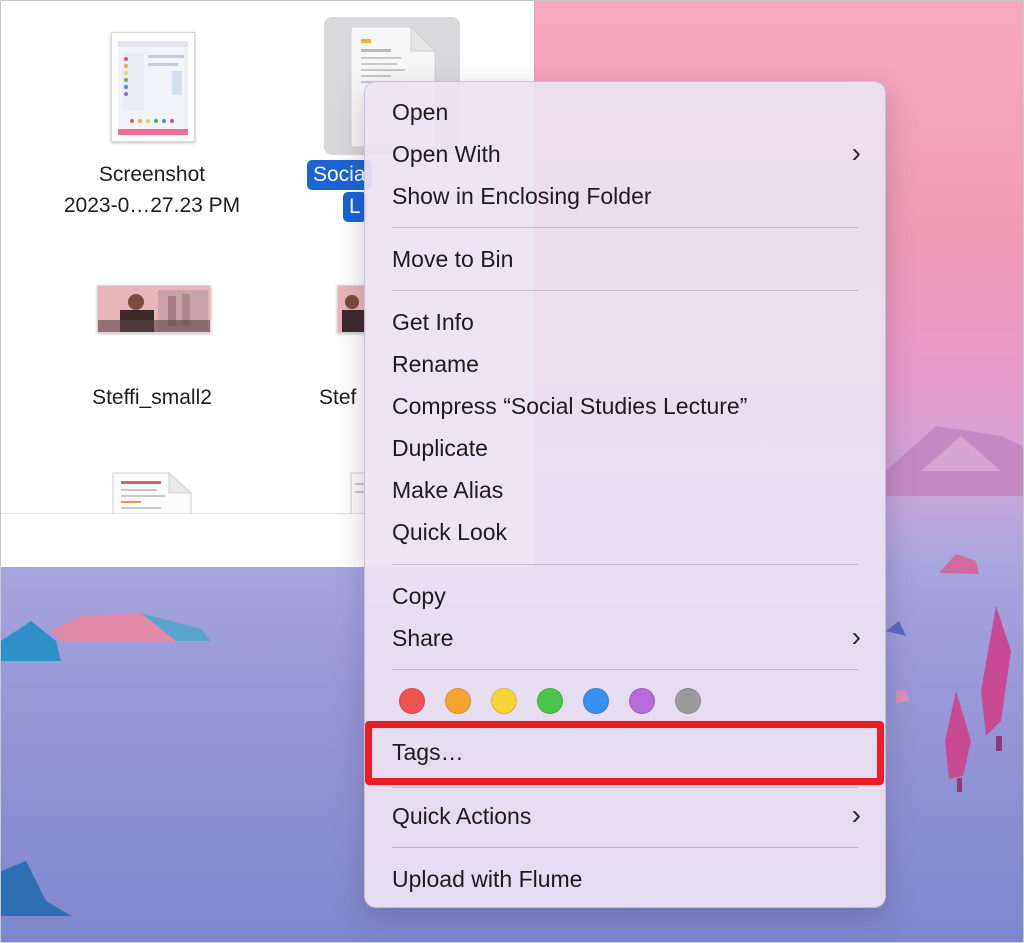 Image resolution: width=1024 pixels, height=943 pixels. Describe the element at coordinates (448, 490) in the screenshot. I see `menu-item-label: Make Alias` at that location.